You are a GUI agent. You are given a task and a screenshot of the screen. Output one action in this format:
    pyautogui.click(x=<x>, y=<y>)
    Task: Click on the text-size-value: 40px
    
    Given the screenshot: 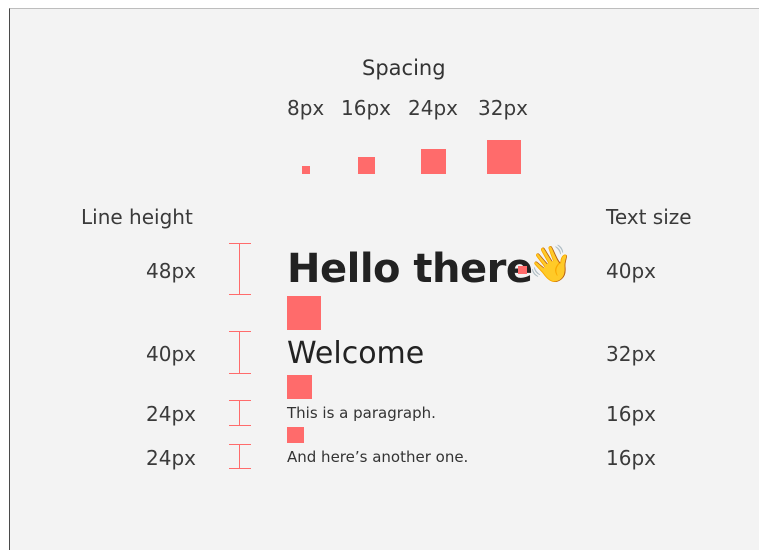 What is the action you would take?
    pyautogui.click(x=631, y=271)
    